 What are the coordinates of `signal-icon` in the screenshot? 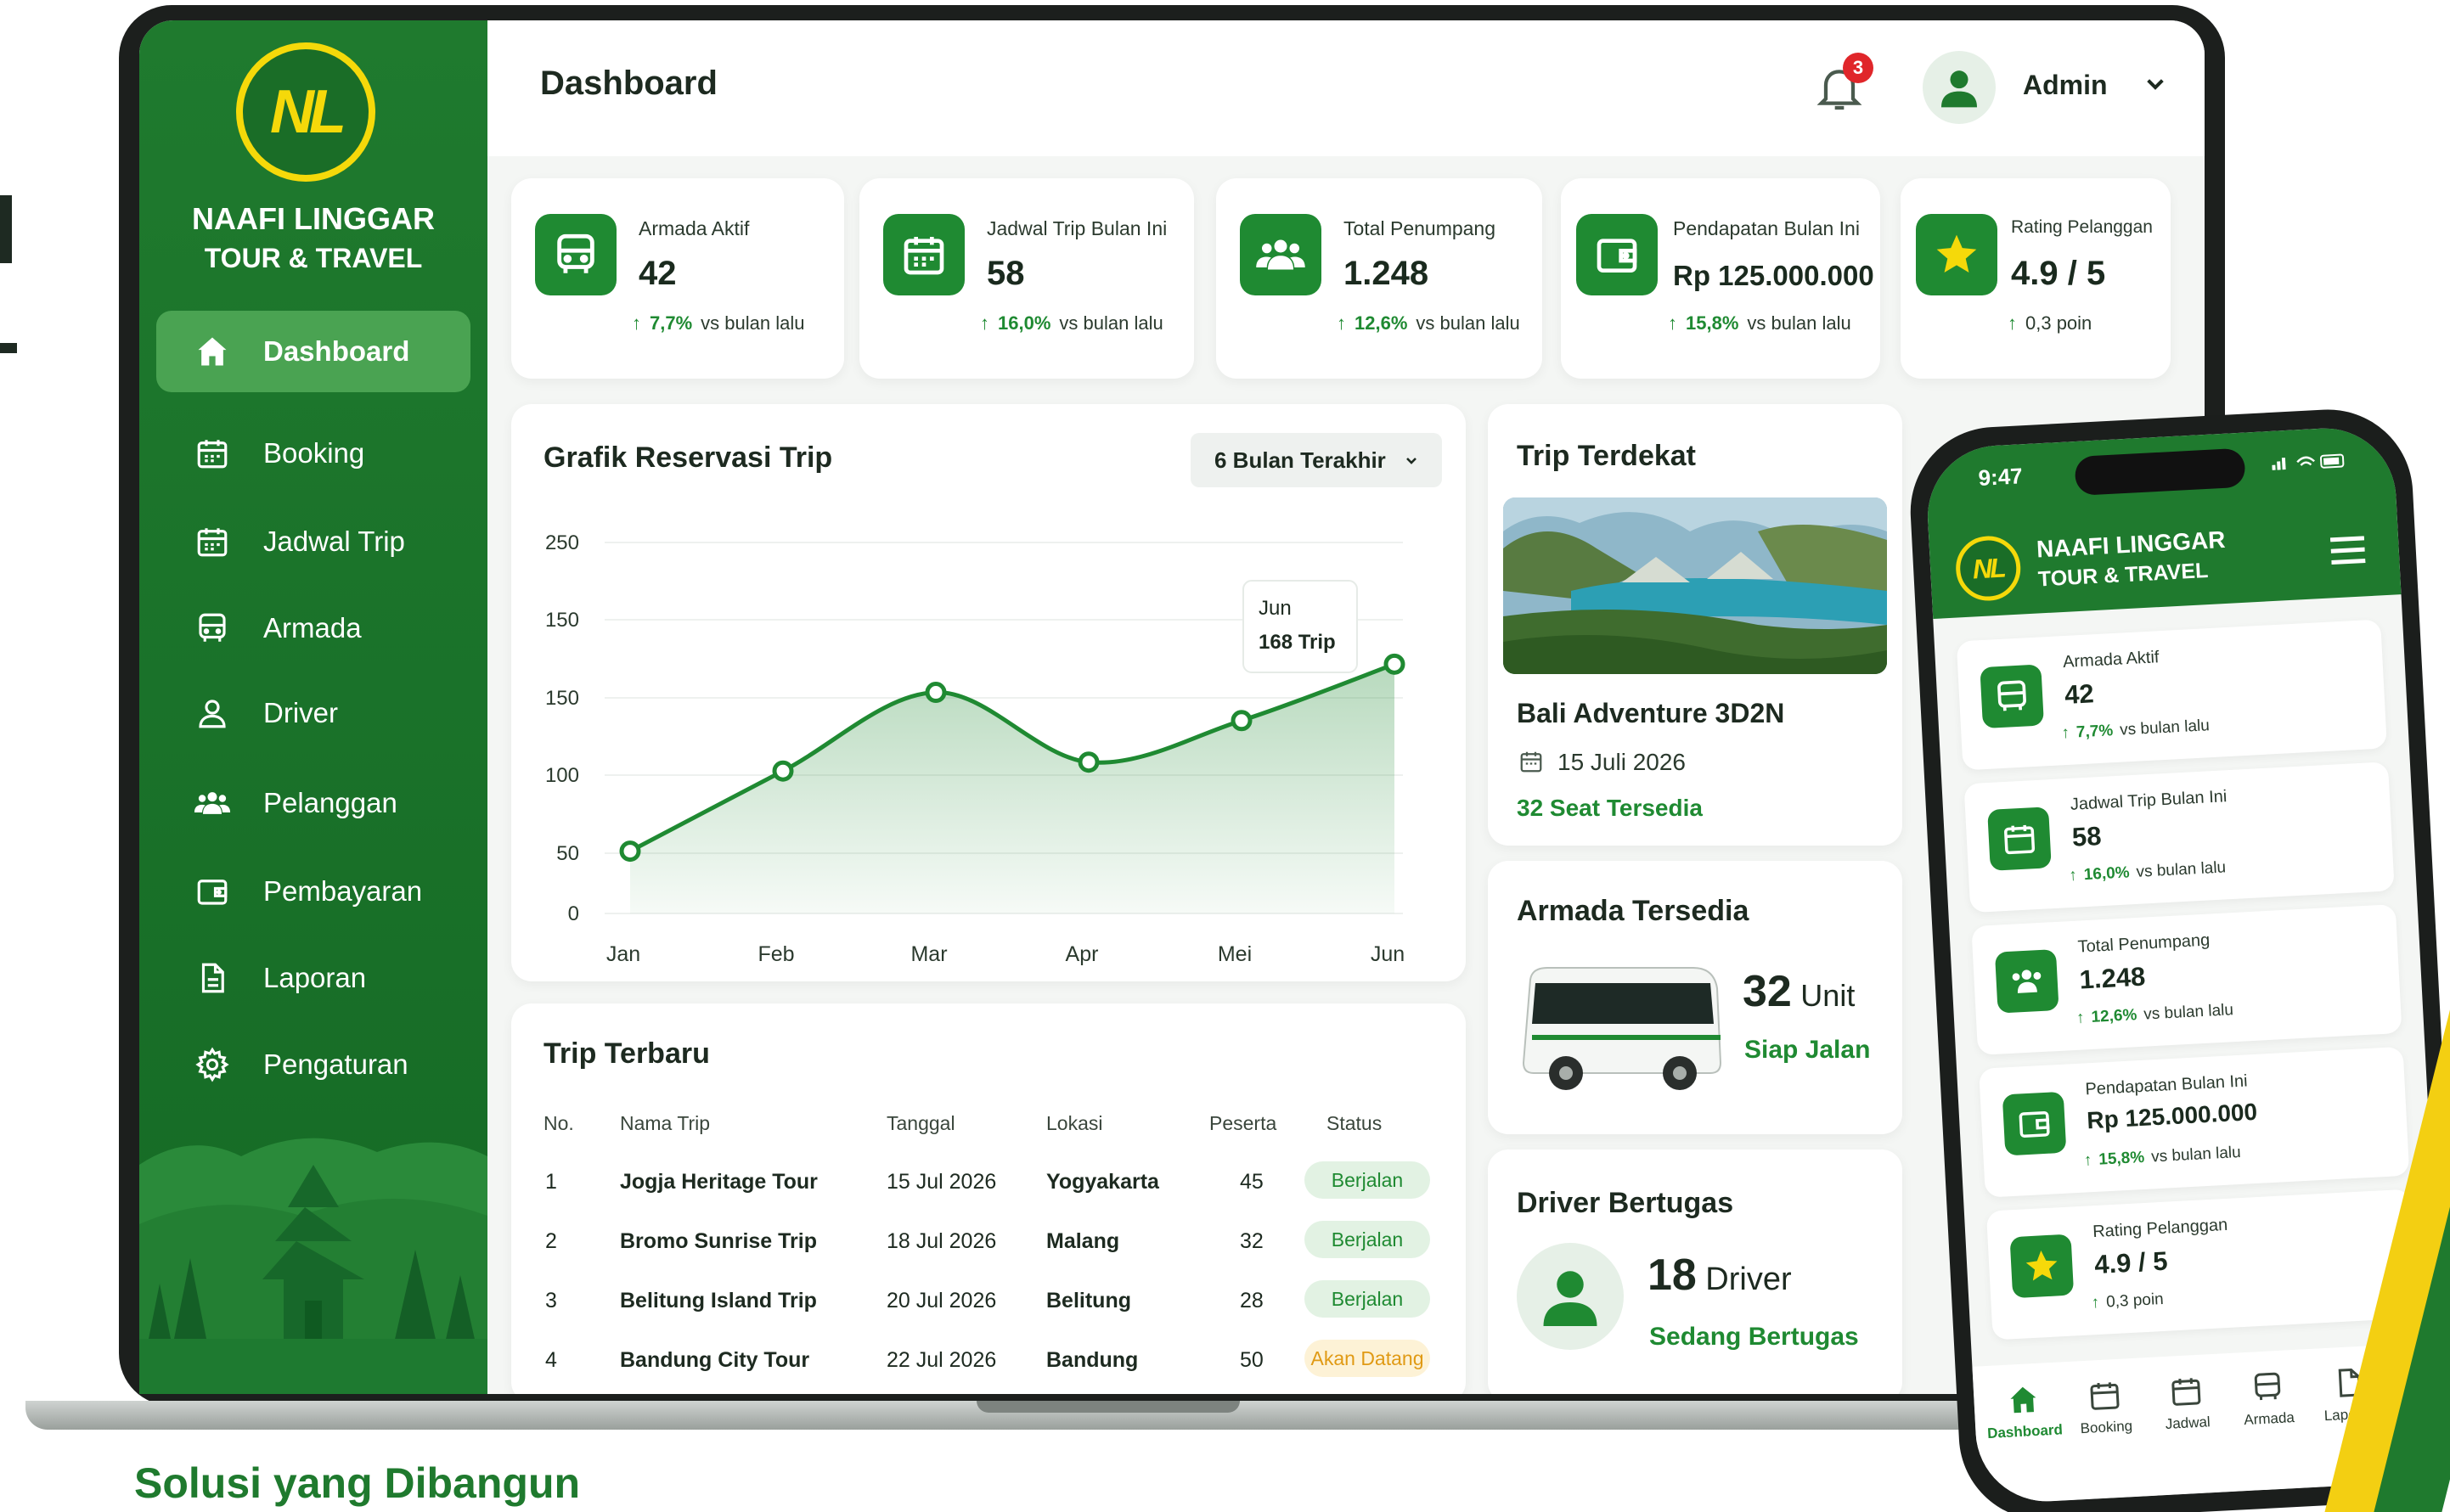 It's located at (2308, 462).